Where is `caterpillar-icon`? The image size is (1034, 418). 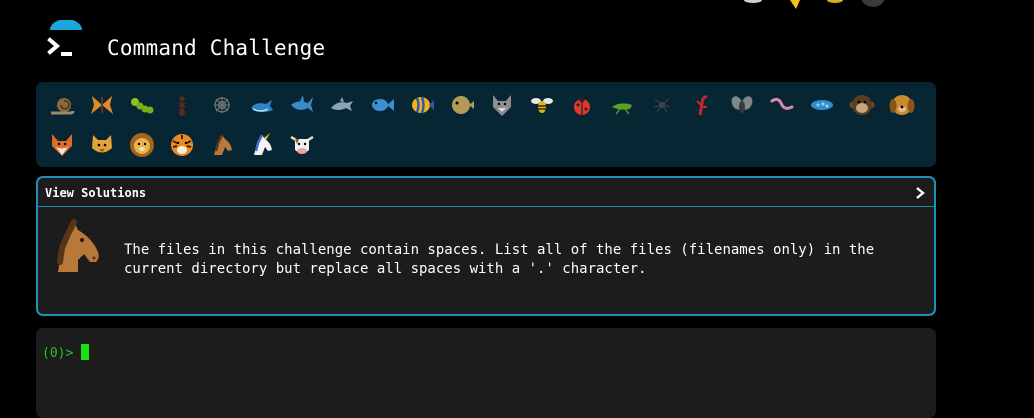 caterpillar-icon is located at coordinates (142, 106).